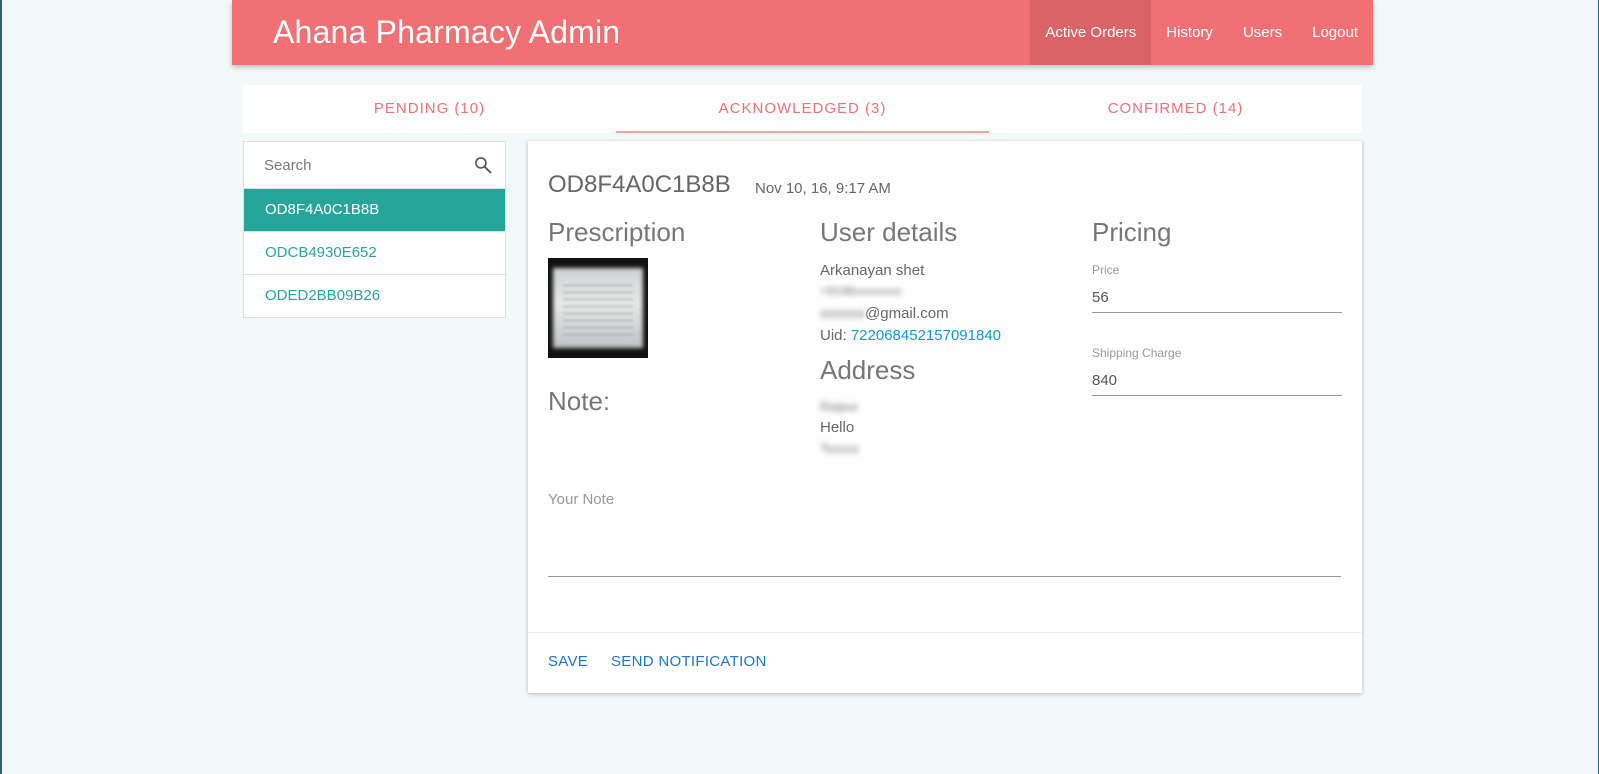  What do you see at coordinates (1262, 32) in the screenshot?
I see `nav-users: Users` at bounding box center [1262, 32].